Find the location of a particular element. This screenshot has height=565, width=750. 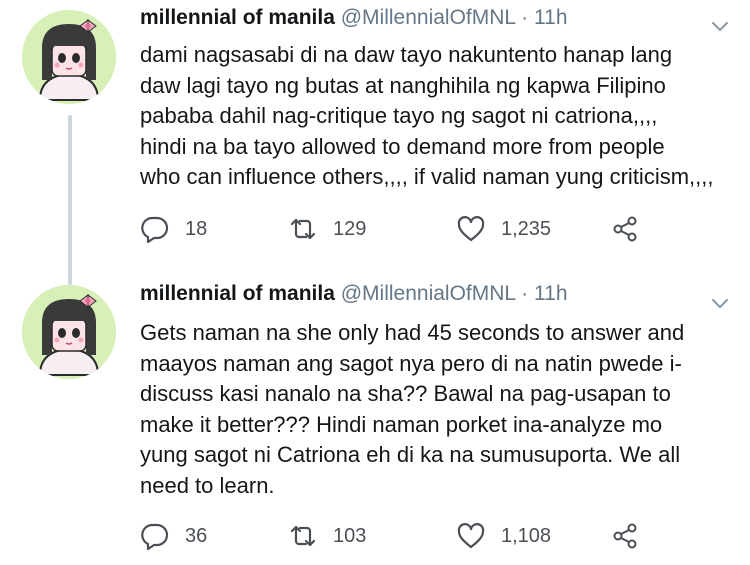

like-button: 1,108 is located at coordinates (503, 536).